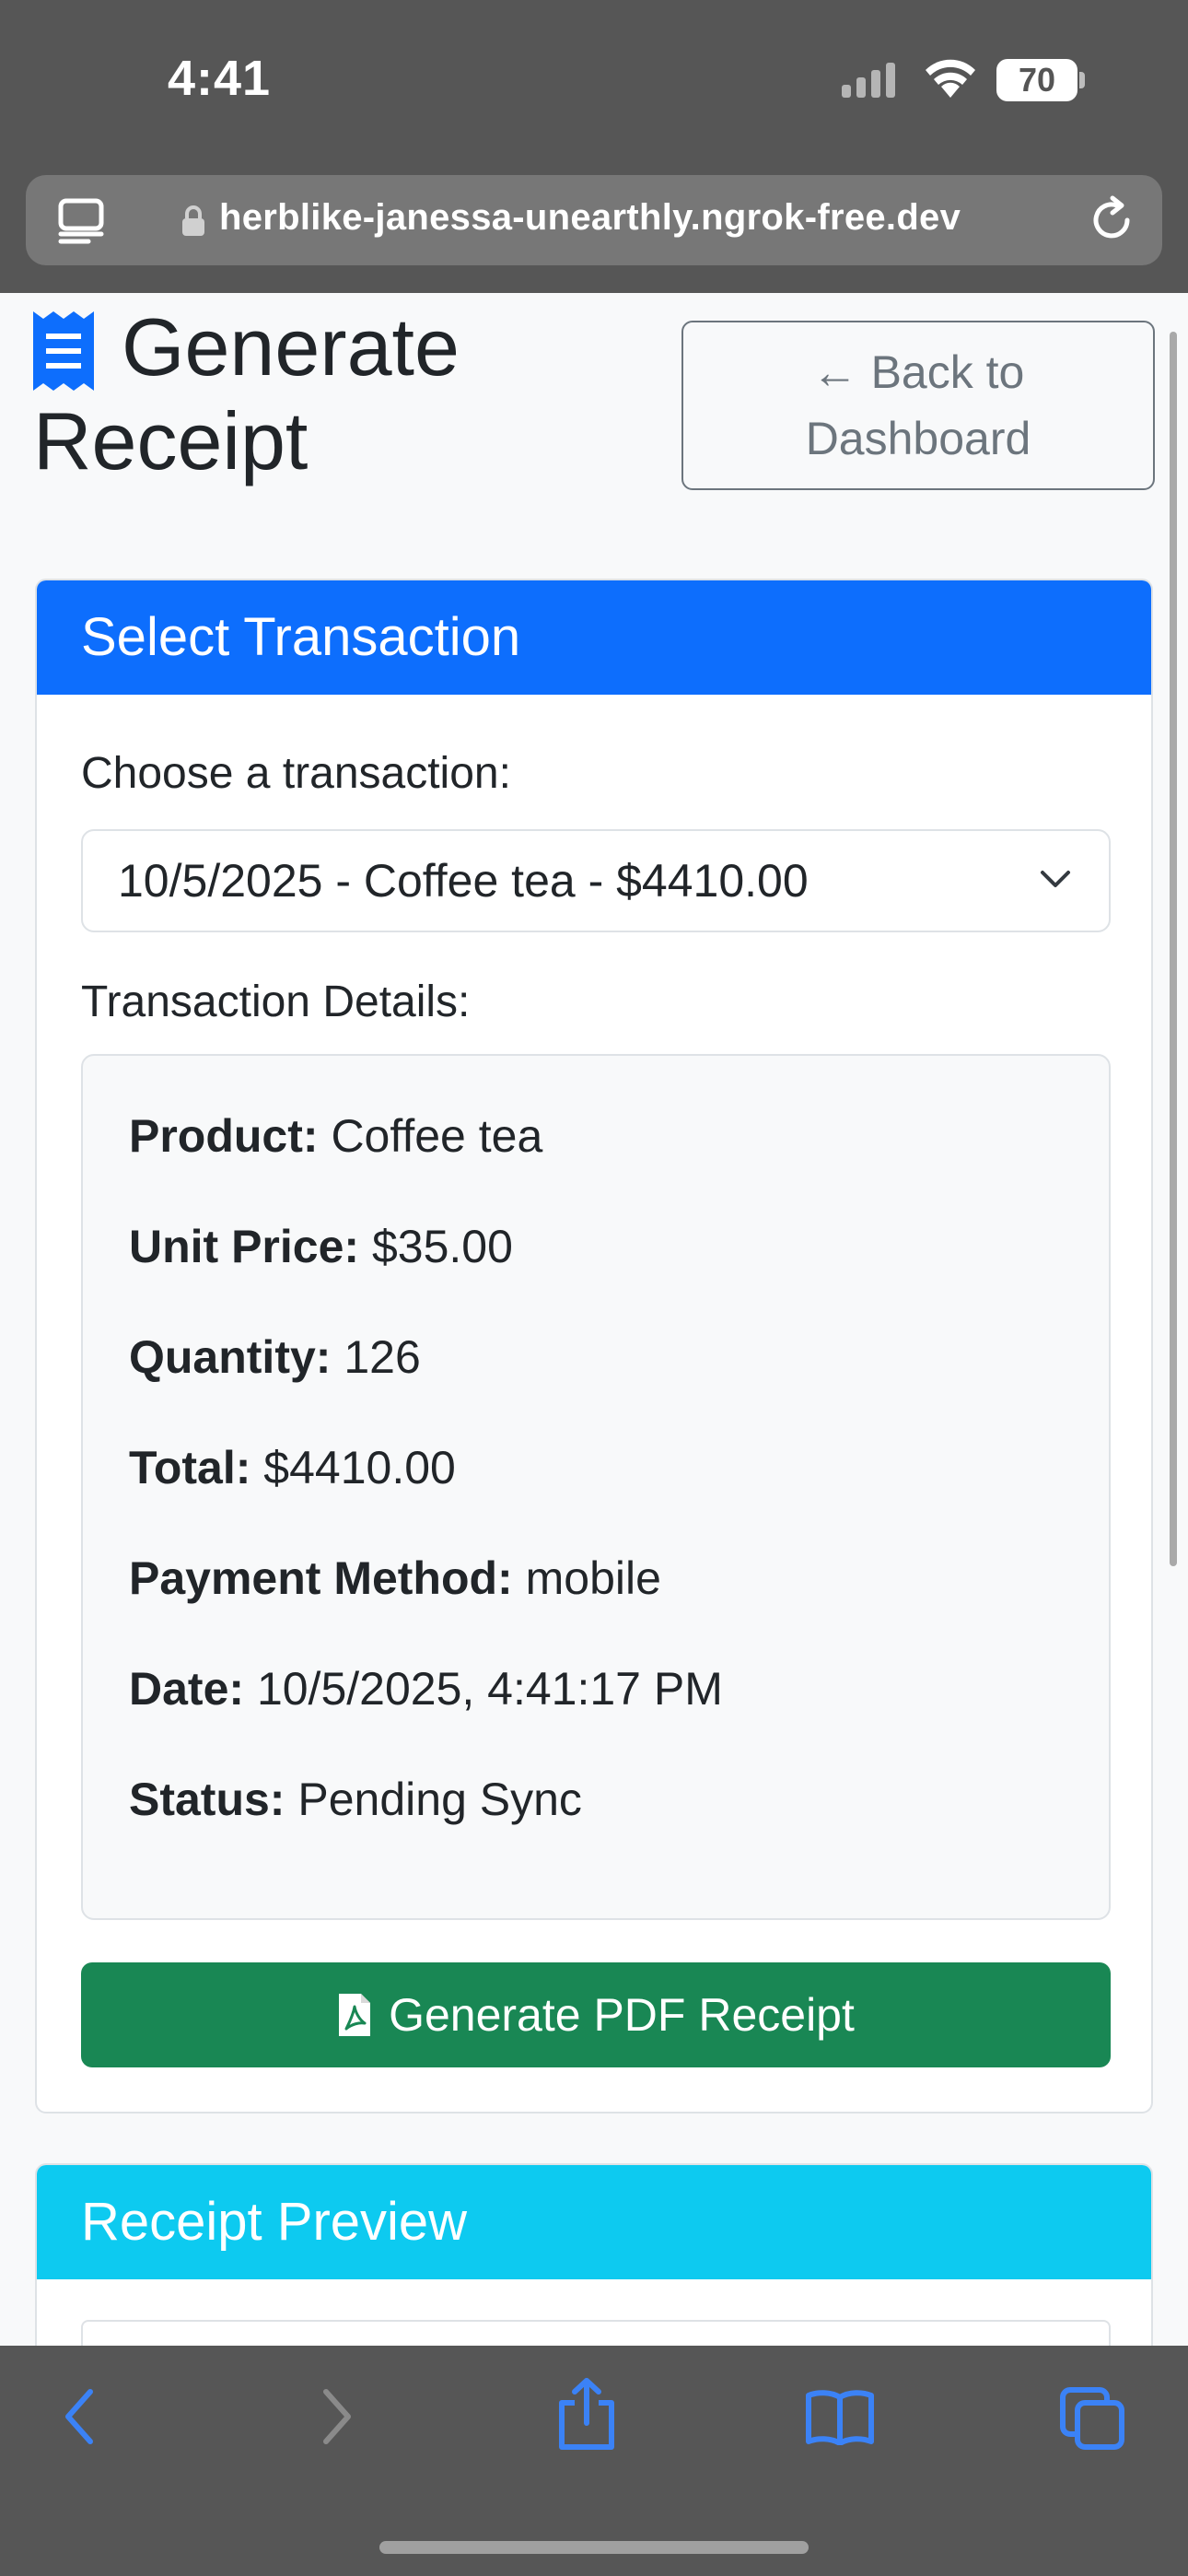  Describe the element at coordinates (594, 2547) in the screenshot. I see `home-indicator` at that location.